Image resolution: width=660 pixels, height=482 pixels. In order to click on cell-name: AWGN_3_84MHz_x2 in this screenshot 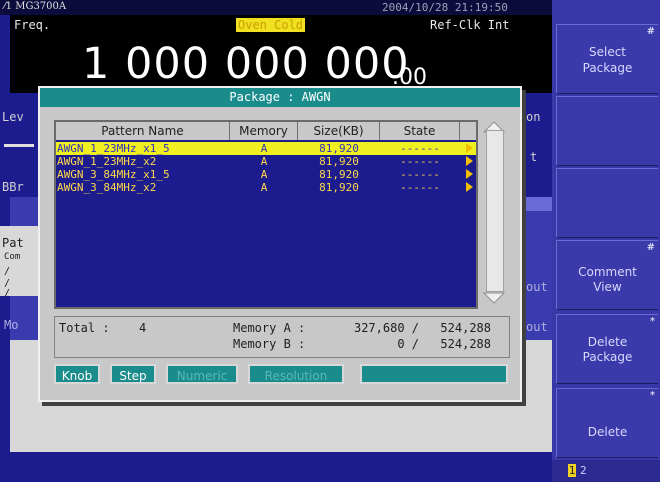, I will do `click(107, 187)`.